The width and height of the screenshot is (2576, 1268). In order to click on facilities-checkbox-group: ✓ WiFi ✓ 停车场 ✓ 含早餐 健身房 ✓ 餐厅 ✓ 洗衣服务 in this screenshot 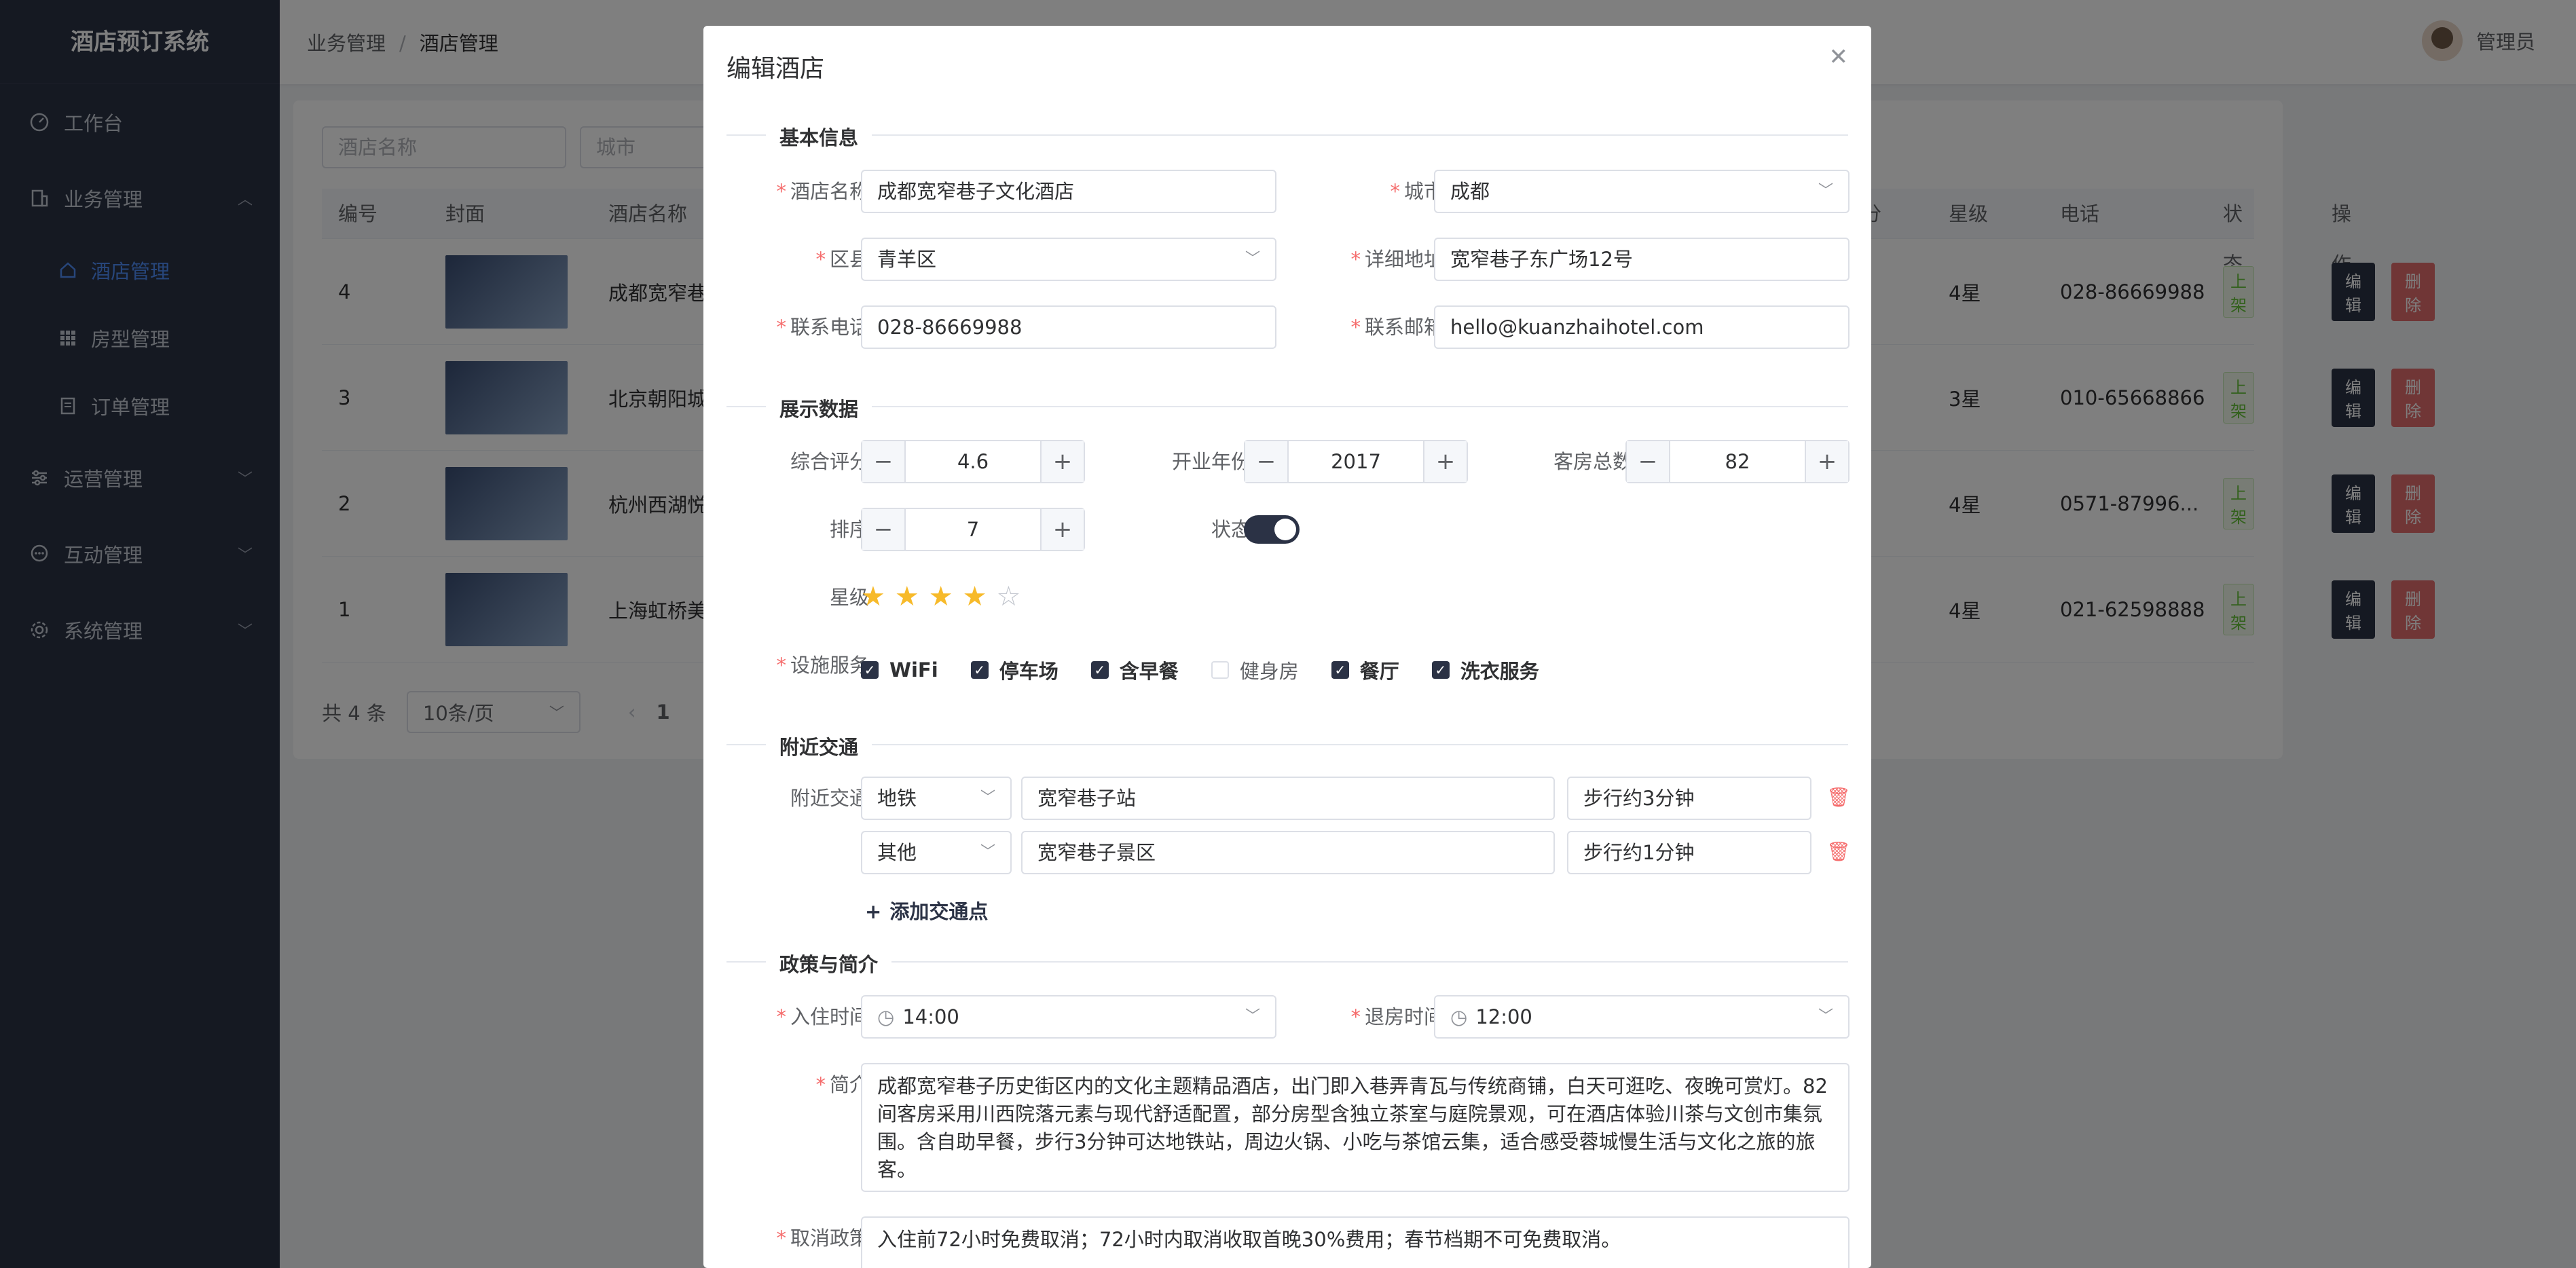, I will do `click(1216, 670)`.